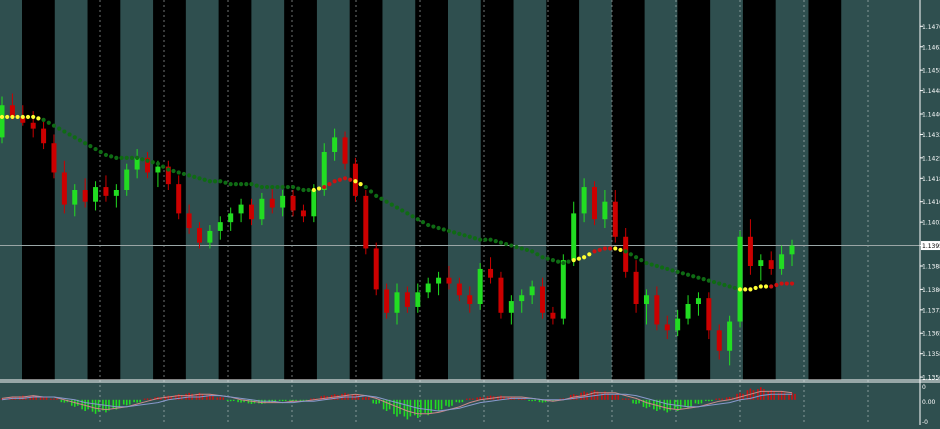 This screenshot has height=429, width=940. Describe the element at coordinates (924, 387) in the screenshot. I see `osc-tick-label: 0` at that location.